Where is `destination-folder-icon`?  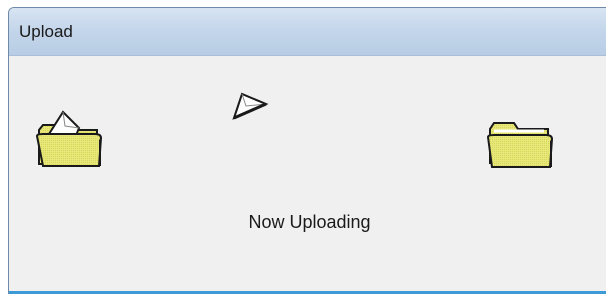
destination-folder-icon is located at coordinates (520, 145).